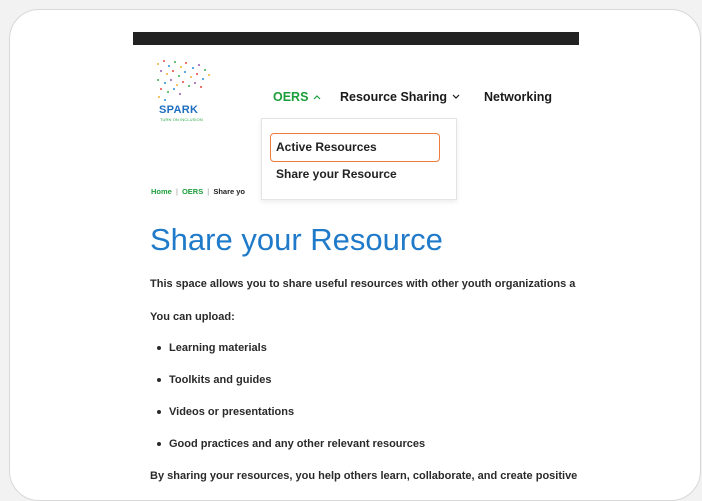 This screenshot has width=702, height=501. What do you see at coordinates (183, 80) in the screenshot?
I see `spark-dots-icon` at bounding box center [183, 80].